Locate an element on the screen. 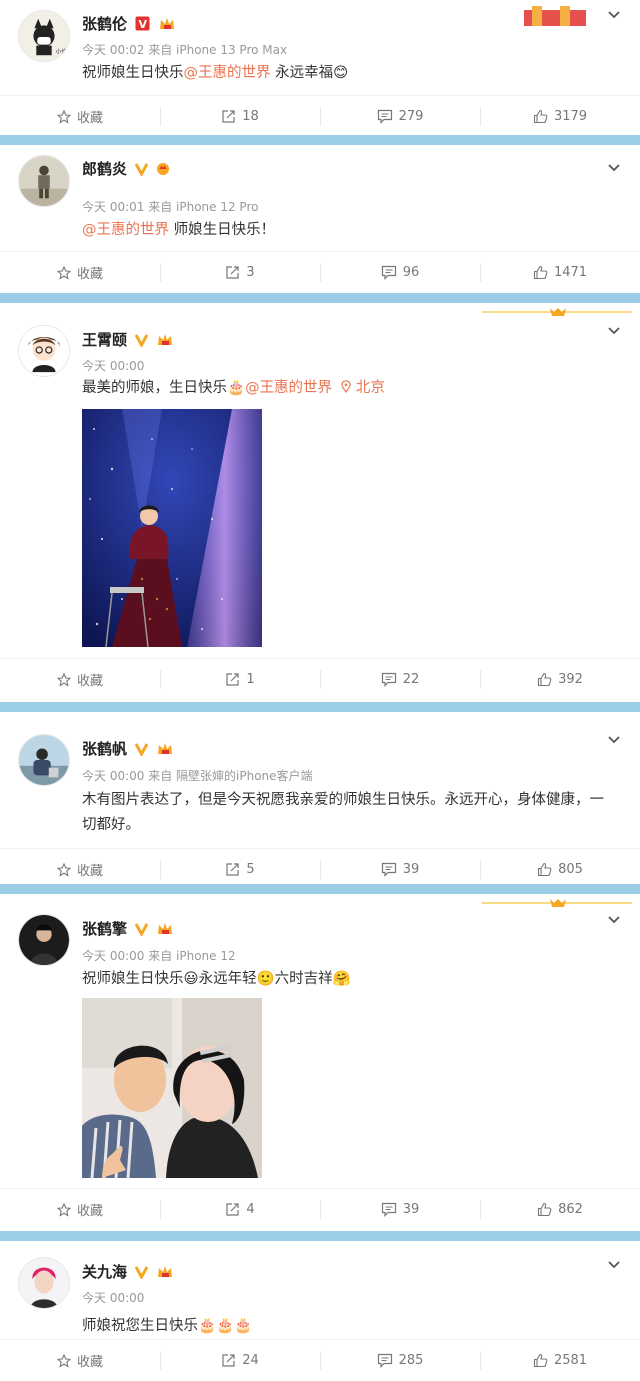  action-bar: 收藏 4 39 862 is located at coordinates (320, 1209).